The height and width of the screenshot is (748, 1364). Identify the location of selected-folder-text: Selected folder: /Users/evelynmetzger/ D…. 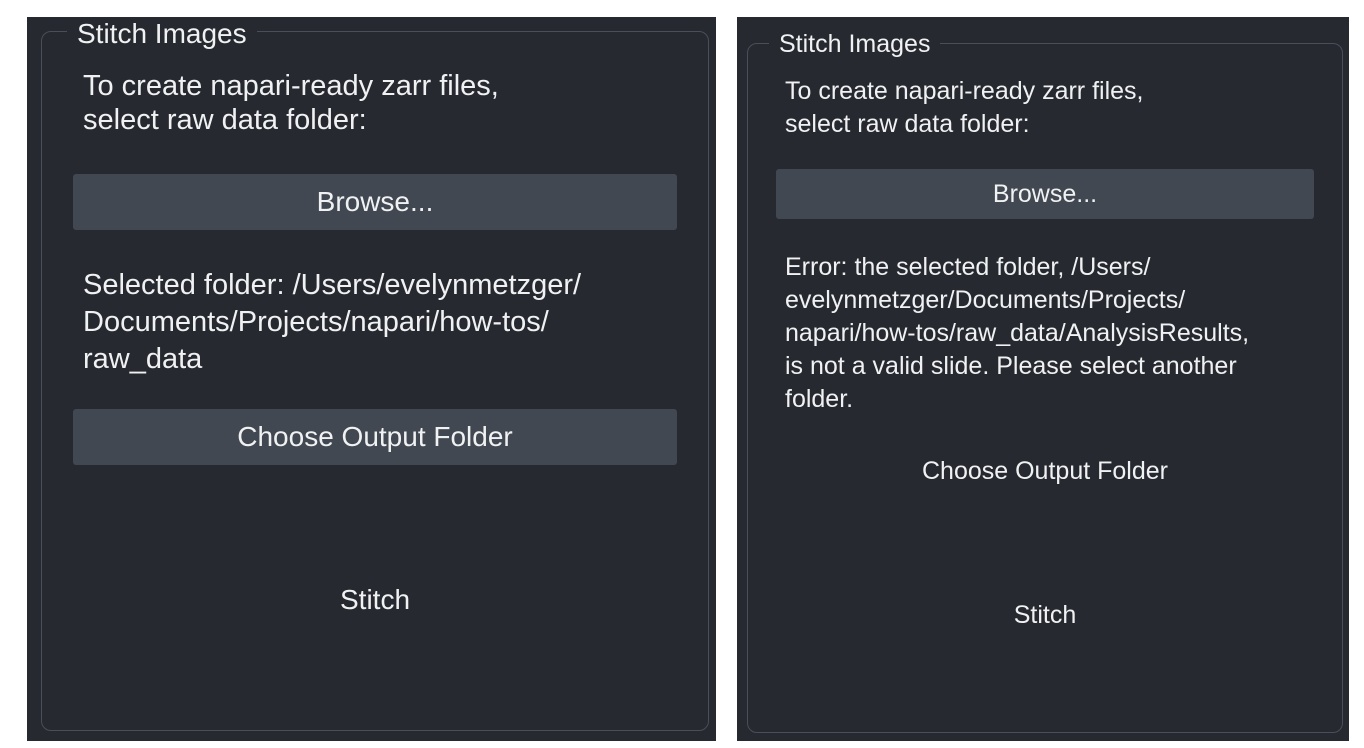
(332, 322).